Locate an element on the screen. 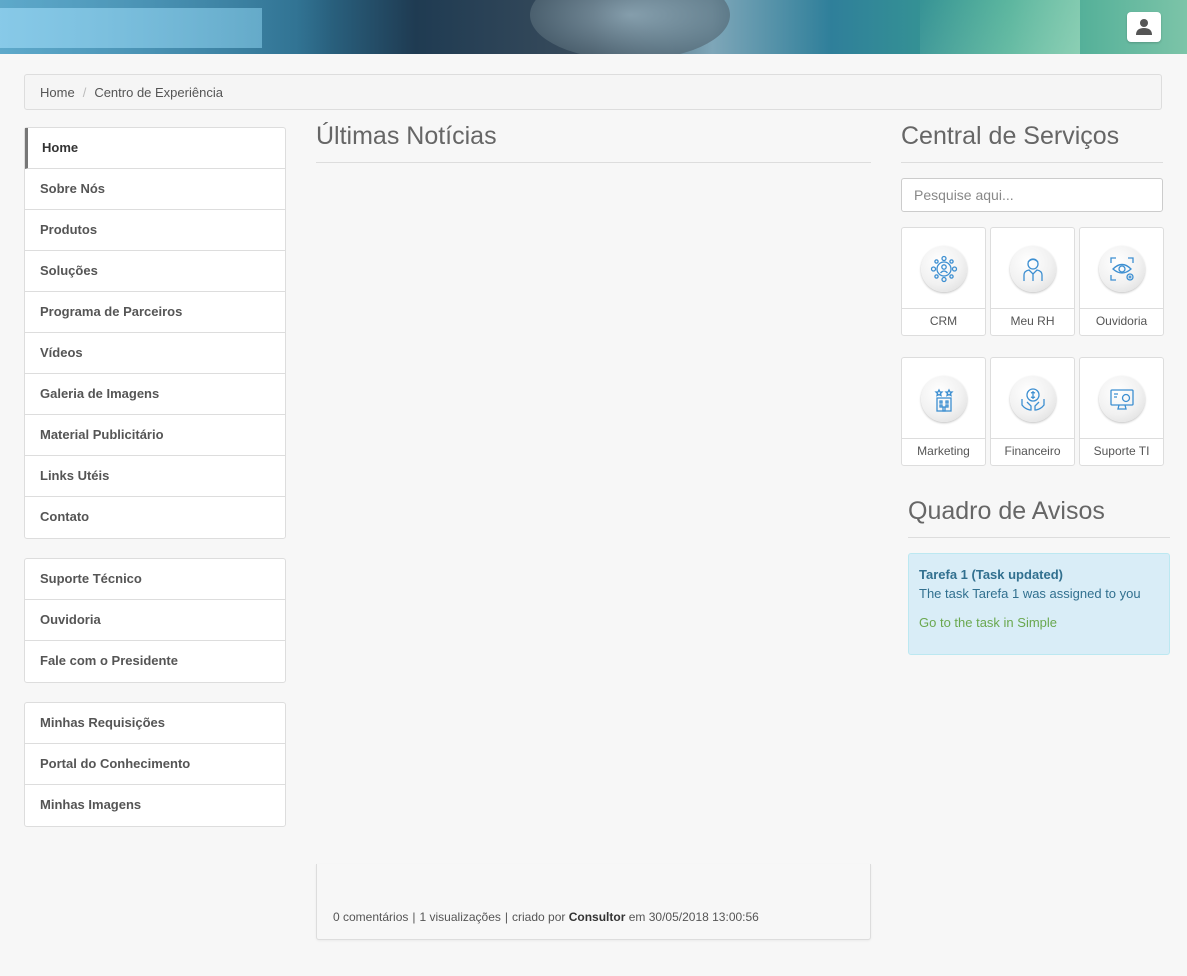 This screenshot has width=1187, height=976. notices-title: Quadro de Avisos is located at coordinates (1006, 511).